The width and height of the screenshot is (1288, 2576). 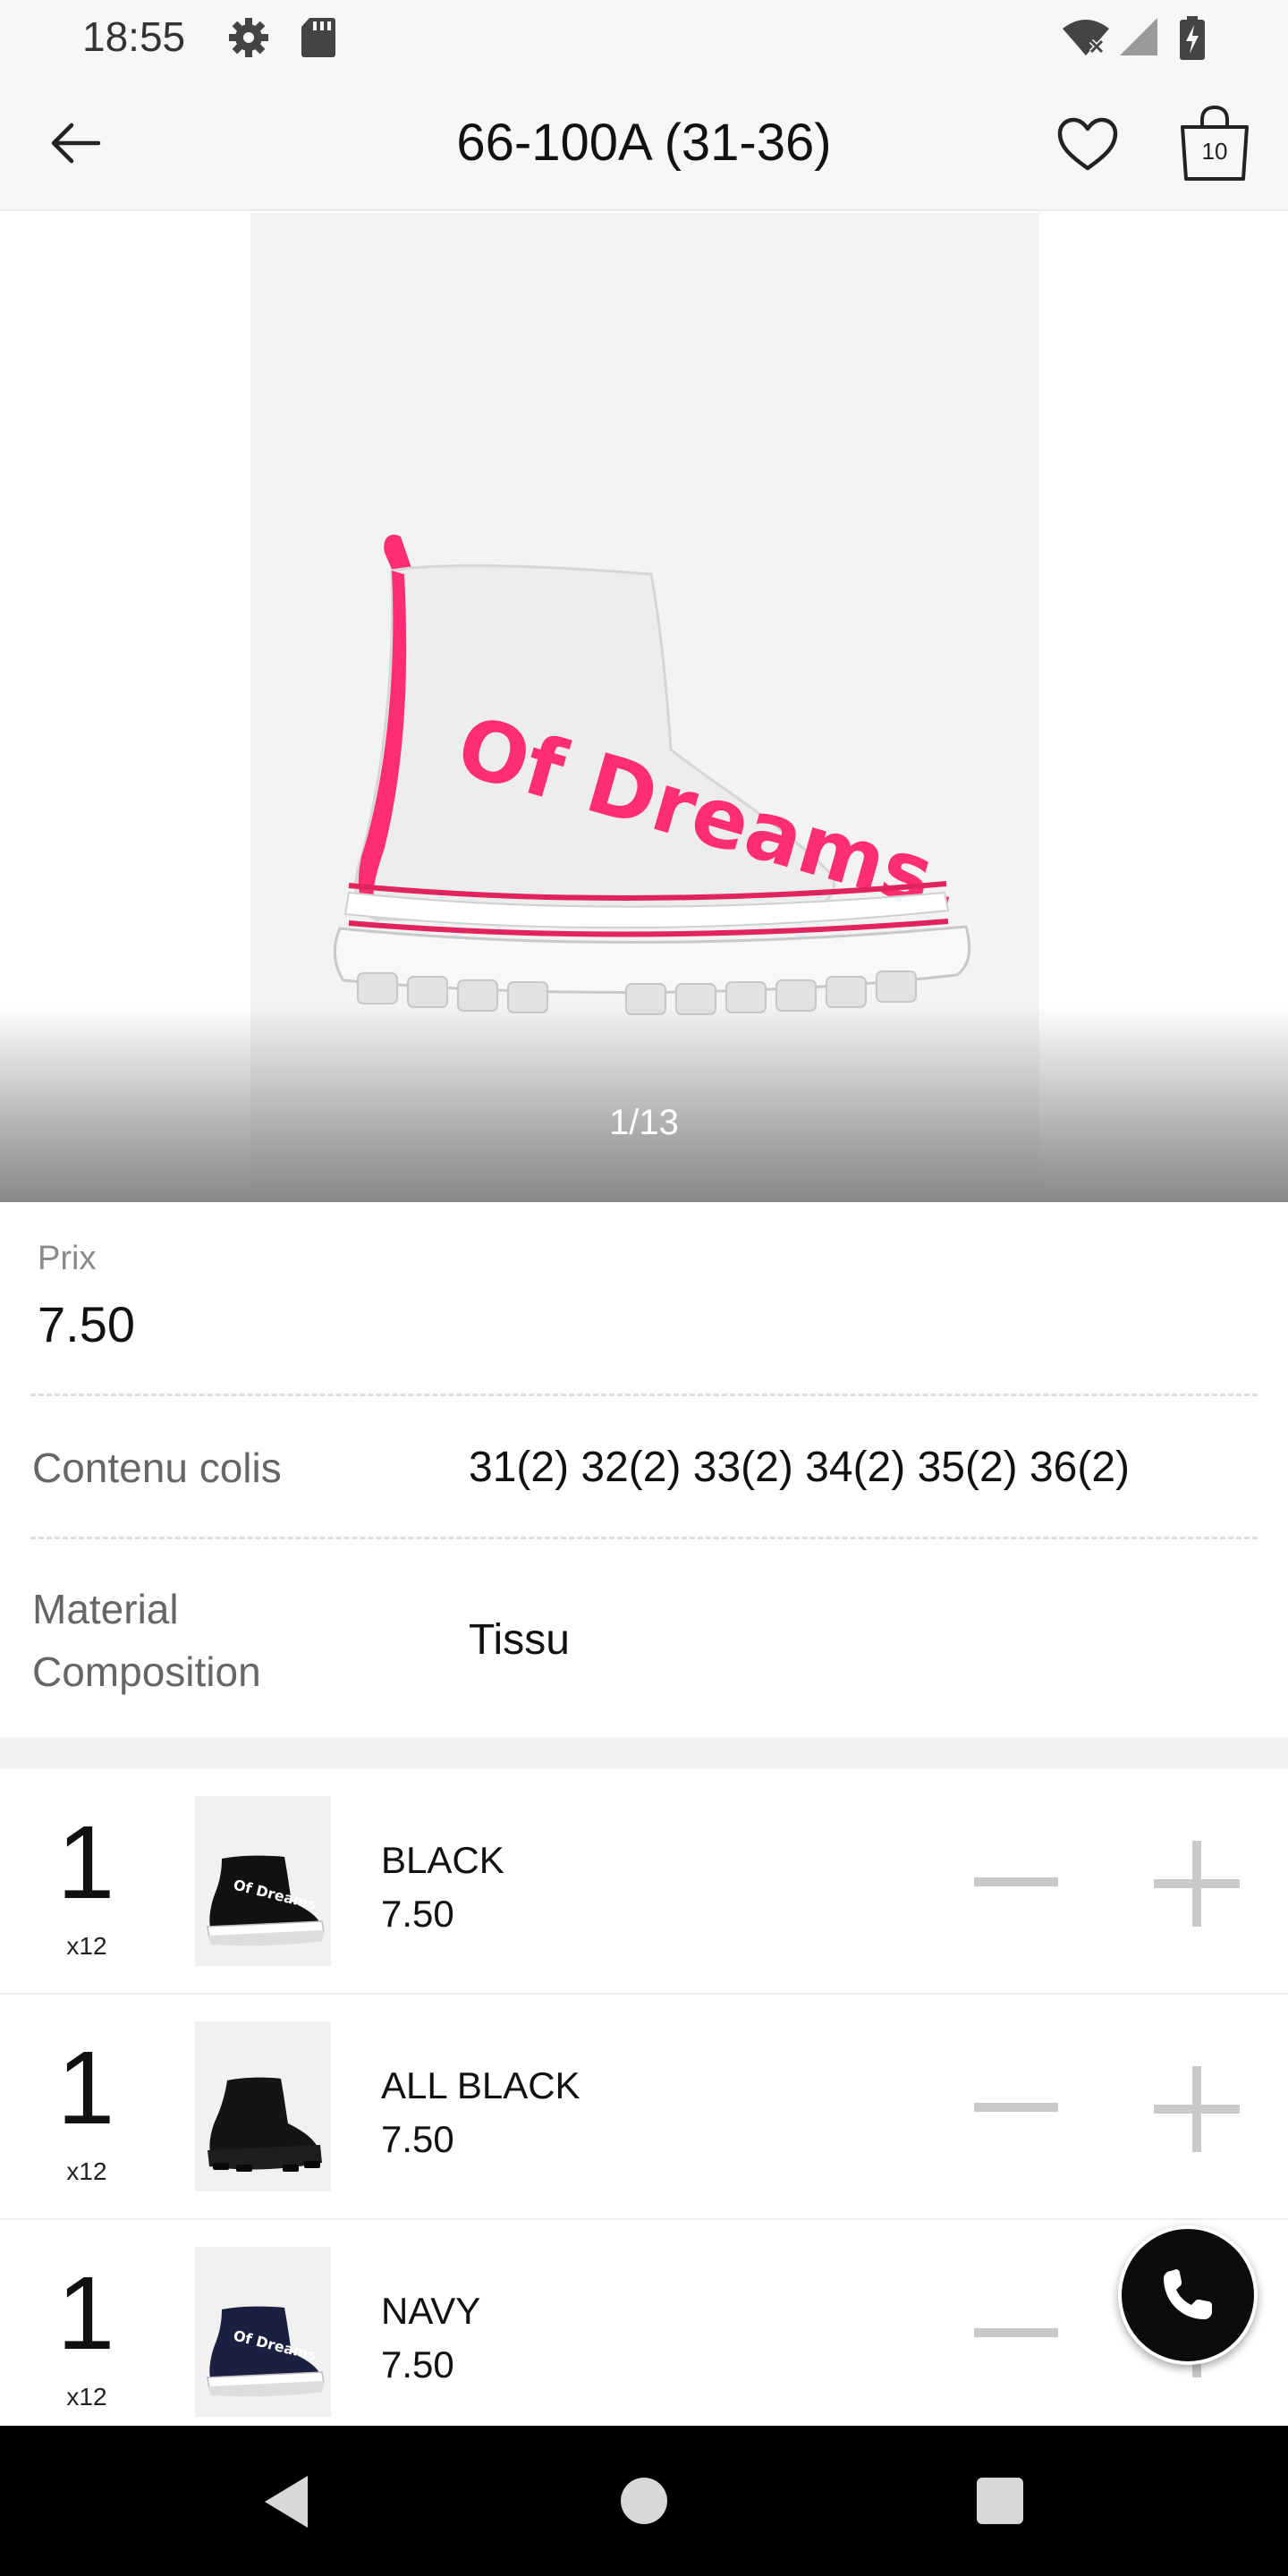 I want to click on material-label-line1: Material, so click(x=105, y=1609).